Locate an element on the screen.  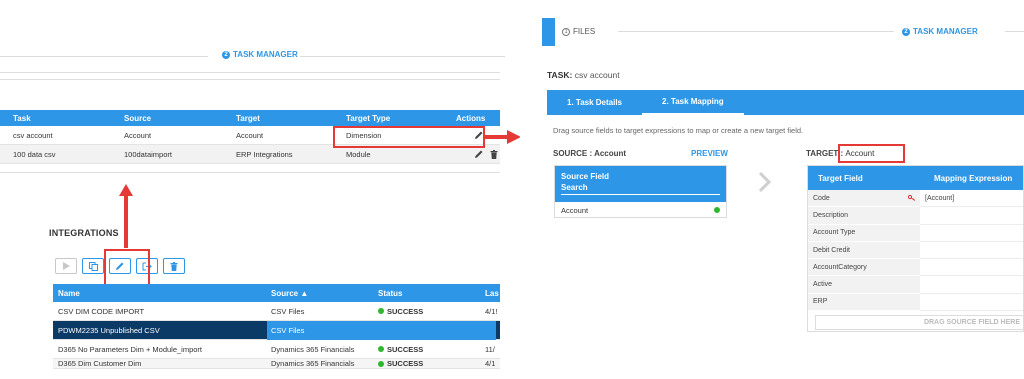
col-task: Task is located at coordinates (62, 118).